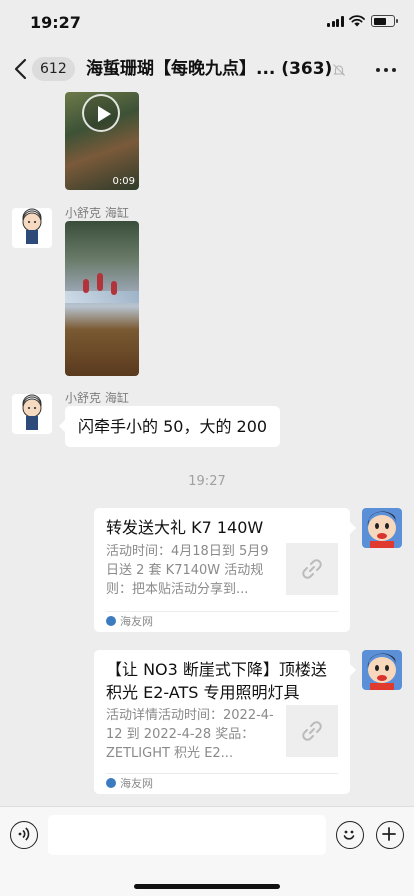 This screenshot has width=414, height=896. Describe the element at coordinates (102, 141) in the screenshot. I see `video-message: 0:09` at that location.